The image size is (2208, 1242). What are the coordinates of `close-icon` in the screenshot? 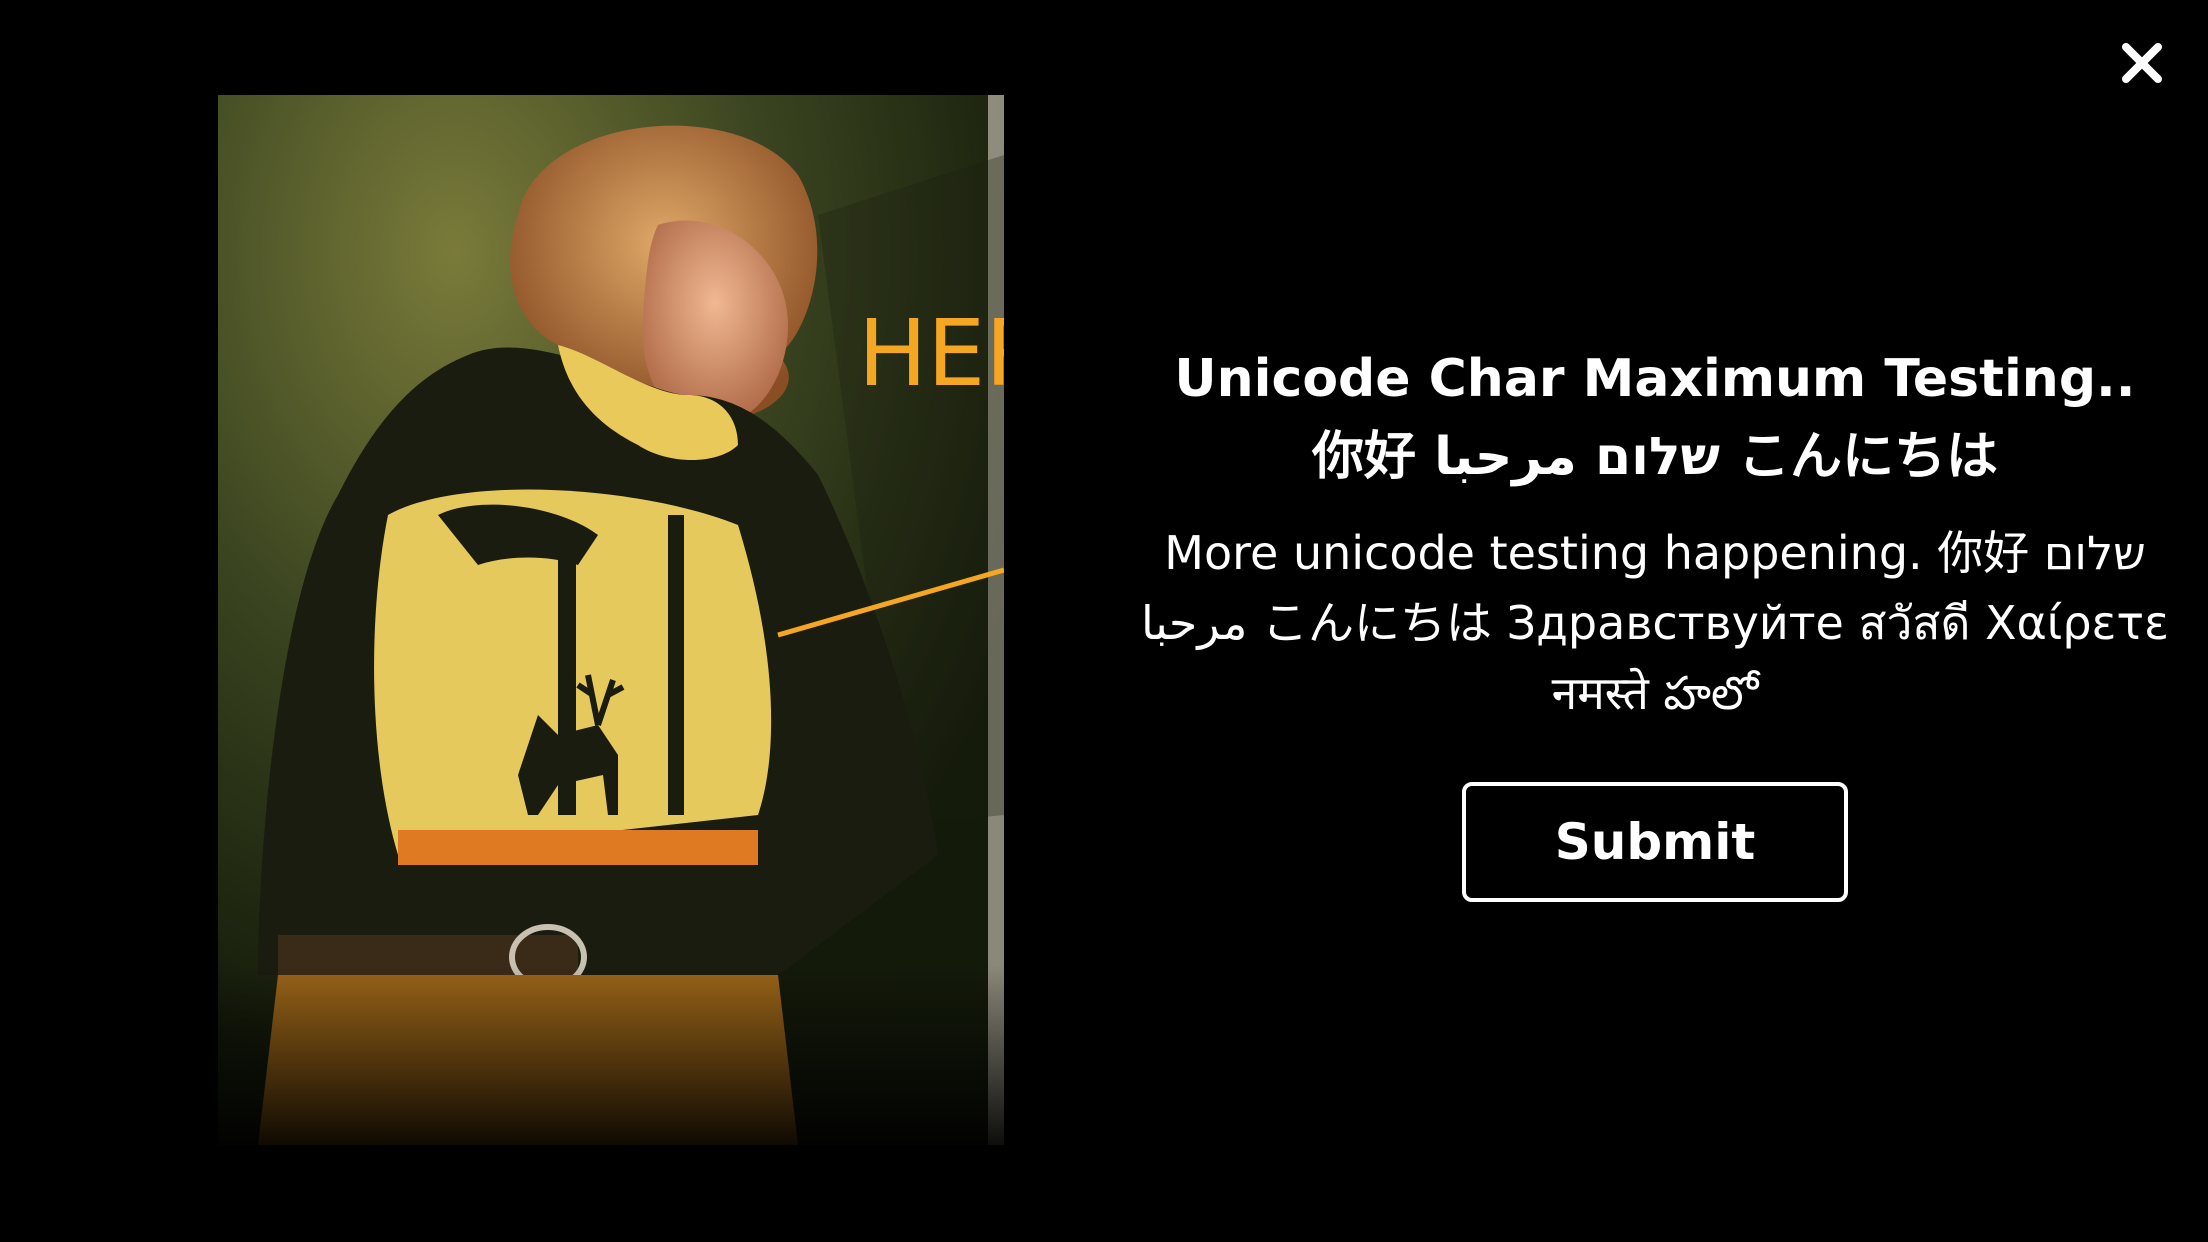 It's located at (2142, 63).